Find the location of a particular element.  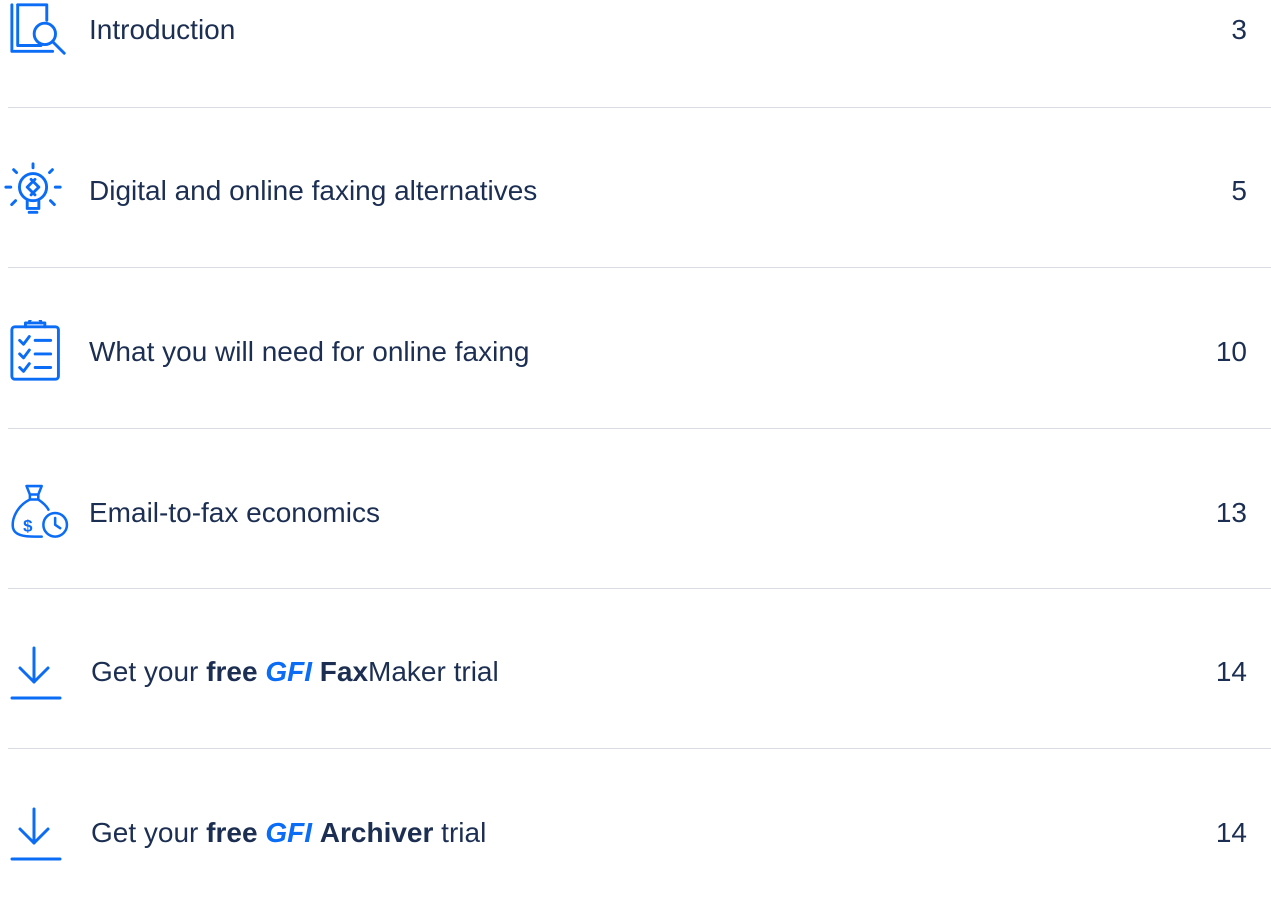

toc-item-introduction: Introduction 3 is located at coordinates (635, 30).